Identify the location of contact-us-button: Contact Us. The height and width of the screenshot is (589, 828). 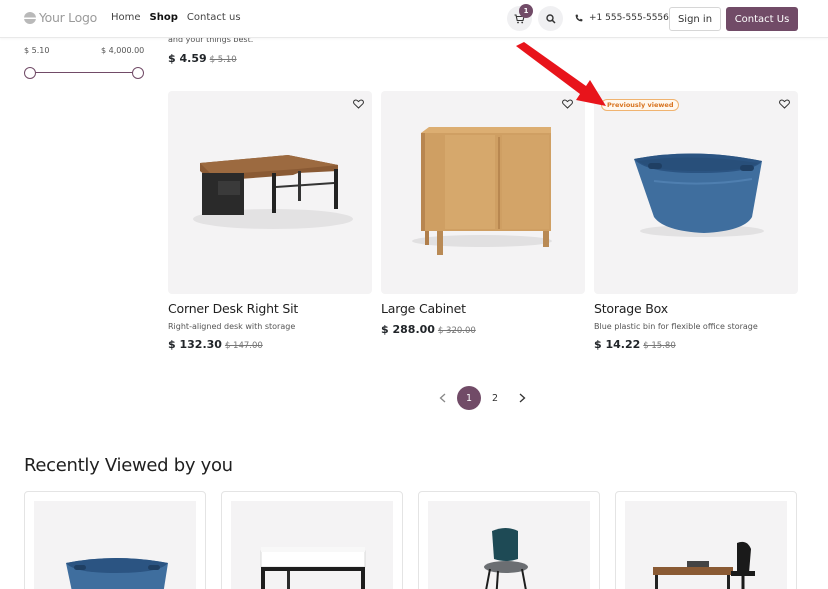
(762, 19).